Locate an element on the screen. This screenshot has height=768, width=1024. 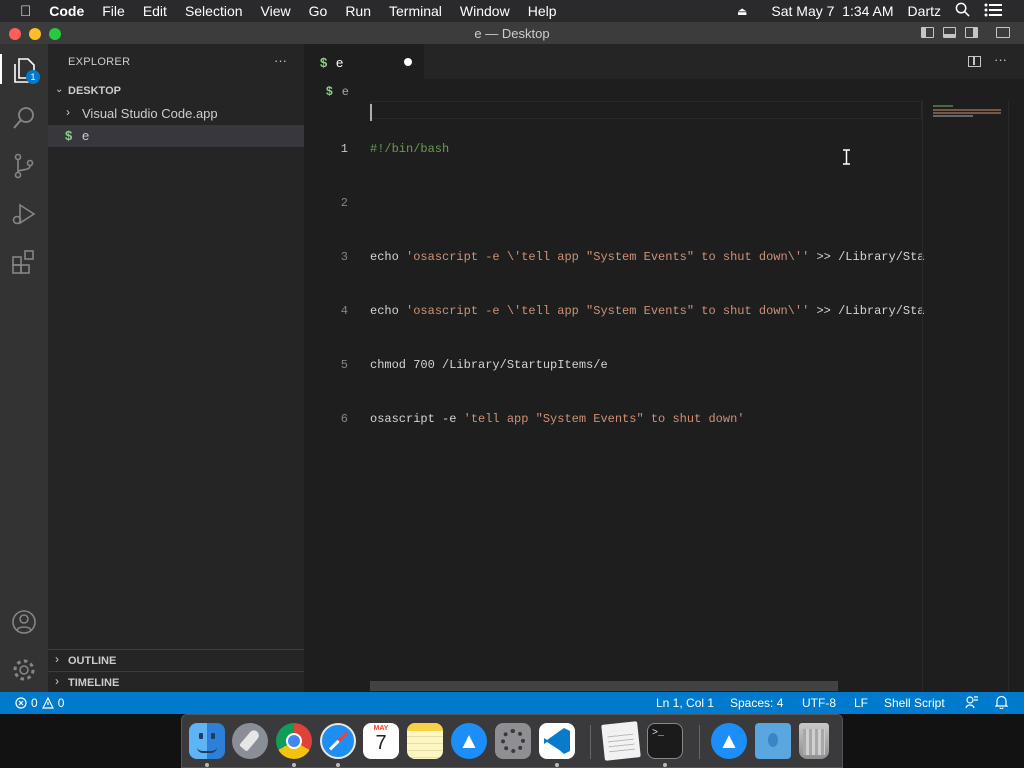
line-number-gutter: 1 2 3 4 5 6 is located at coordinates (338, 284).